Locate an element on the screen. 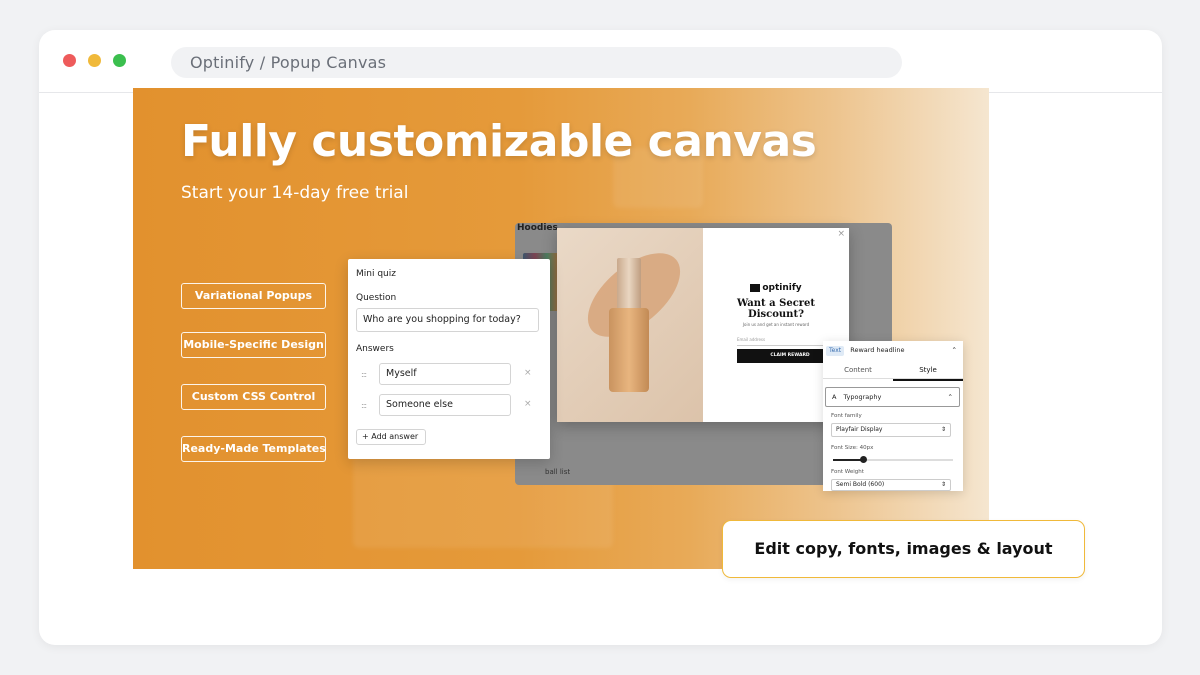 This screenshot has width=1200, height=675. tab-content: Content is located at coordinates (858, 370).